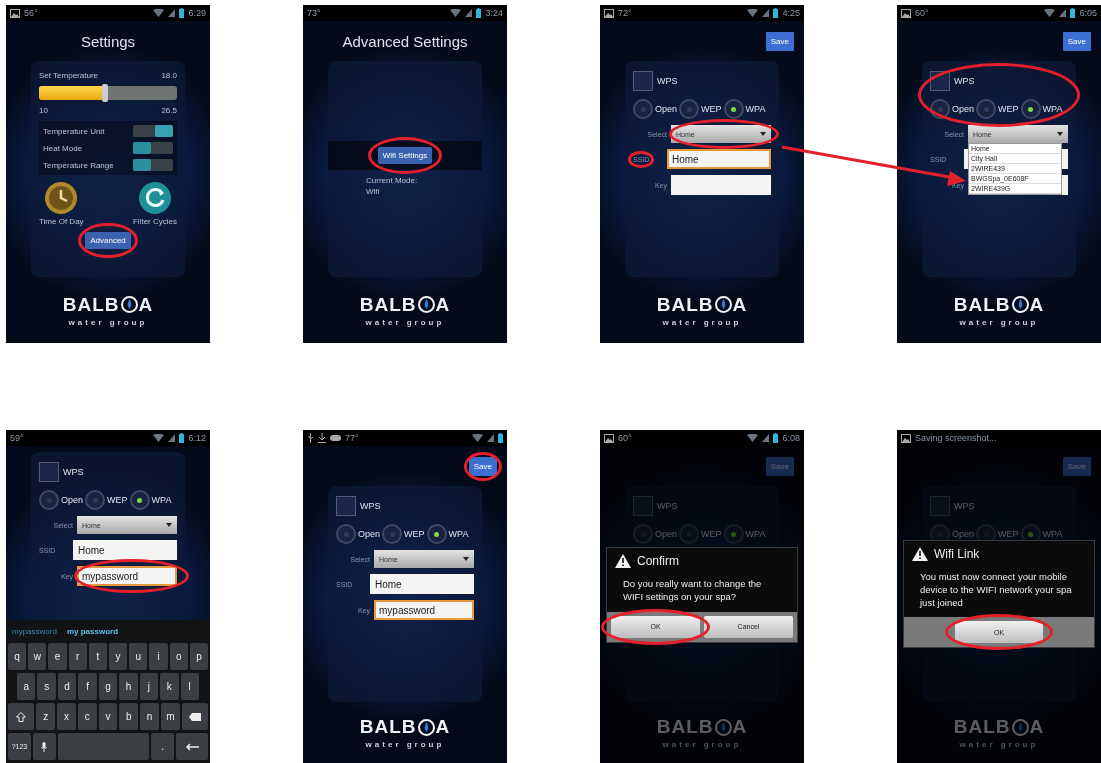 The width and height of the screenshot is (1101, 763). Describe the element at coordinates (159, 438) in the screenshot. I see `wifi-icon` at that location.